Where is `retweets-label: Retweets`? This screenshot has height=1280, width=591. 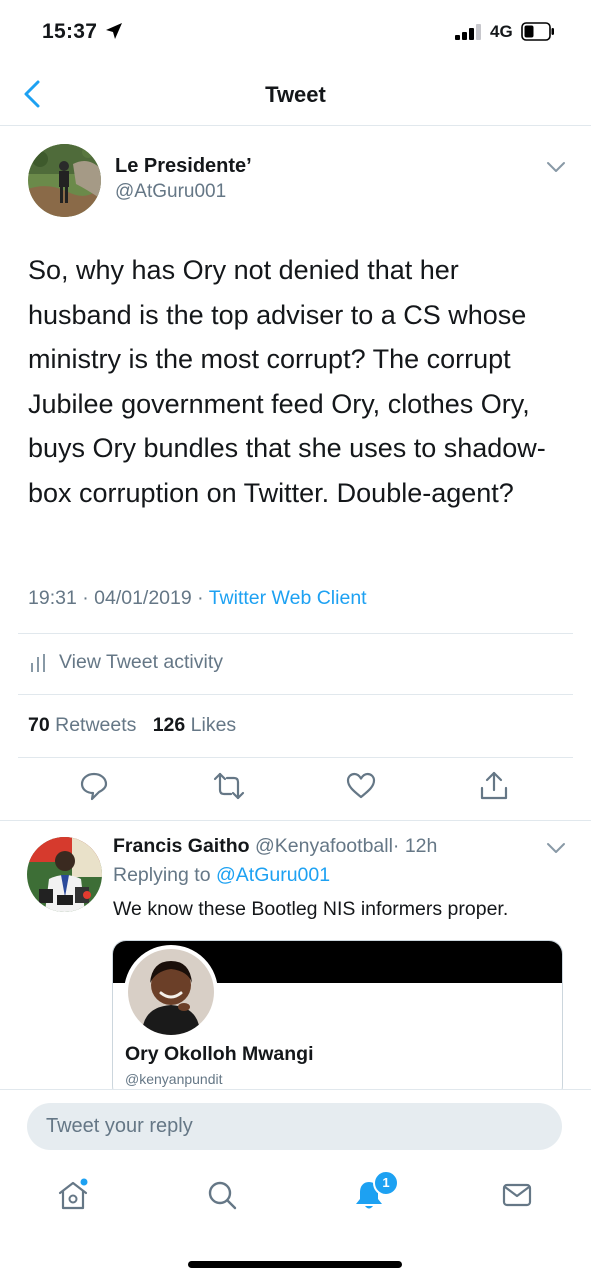 retweets-label: Retweets is located at coordinates (96, 725).